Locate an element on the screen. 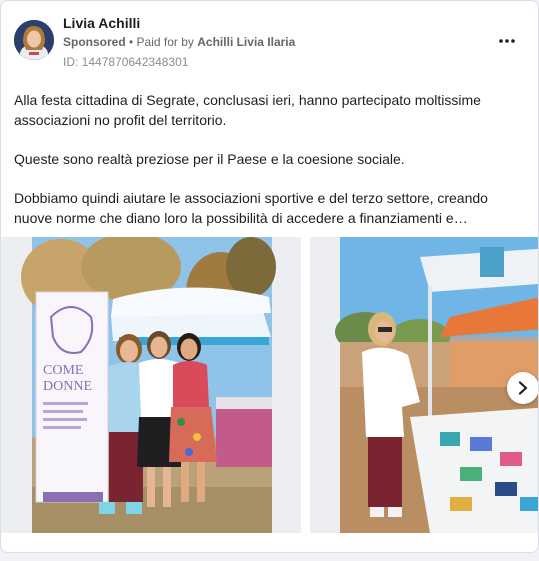  chevron-right-icon is located at coordinates (523, 388).